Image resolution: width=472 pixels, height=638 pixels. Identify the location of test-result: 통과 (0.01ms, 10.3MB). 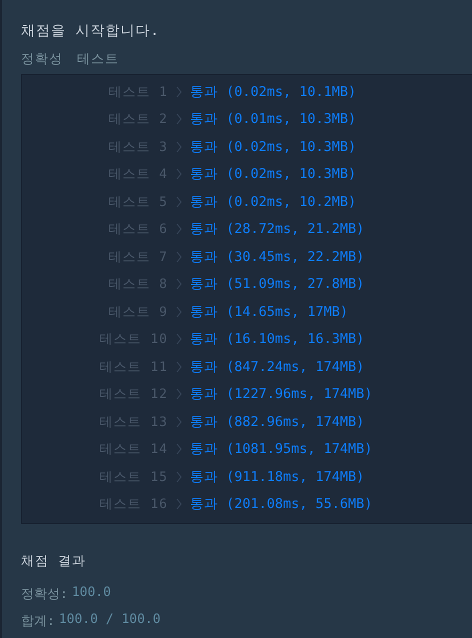
(274, 119).